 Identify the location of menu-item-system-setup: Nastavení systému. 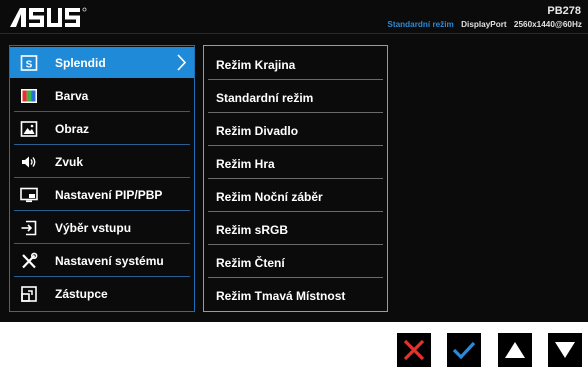
(102, 260).